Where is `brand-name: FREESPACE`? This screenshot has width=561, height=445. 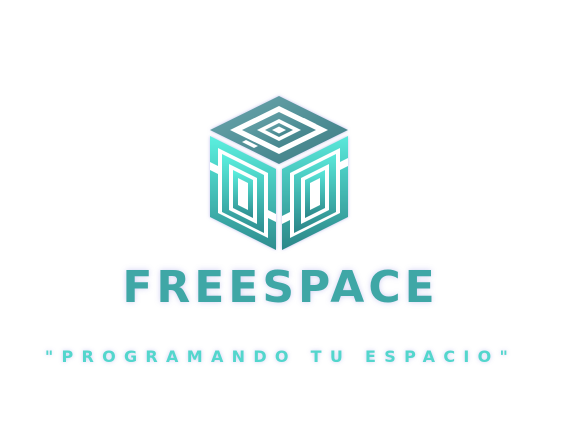
brand-name: FREESPACE is located at coordinates (280, 287).